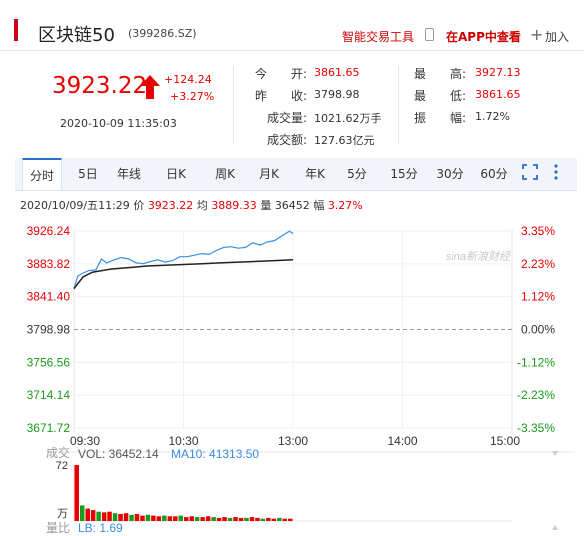  I want to click on y-tick-left: 3841.40, so click(49, 297).